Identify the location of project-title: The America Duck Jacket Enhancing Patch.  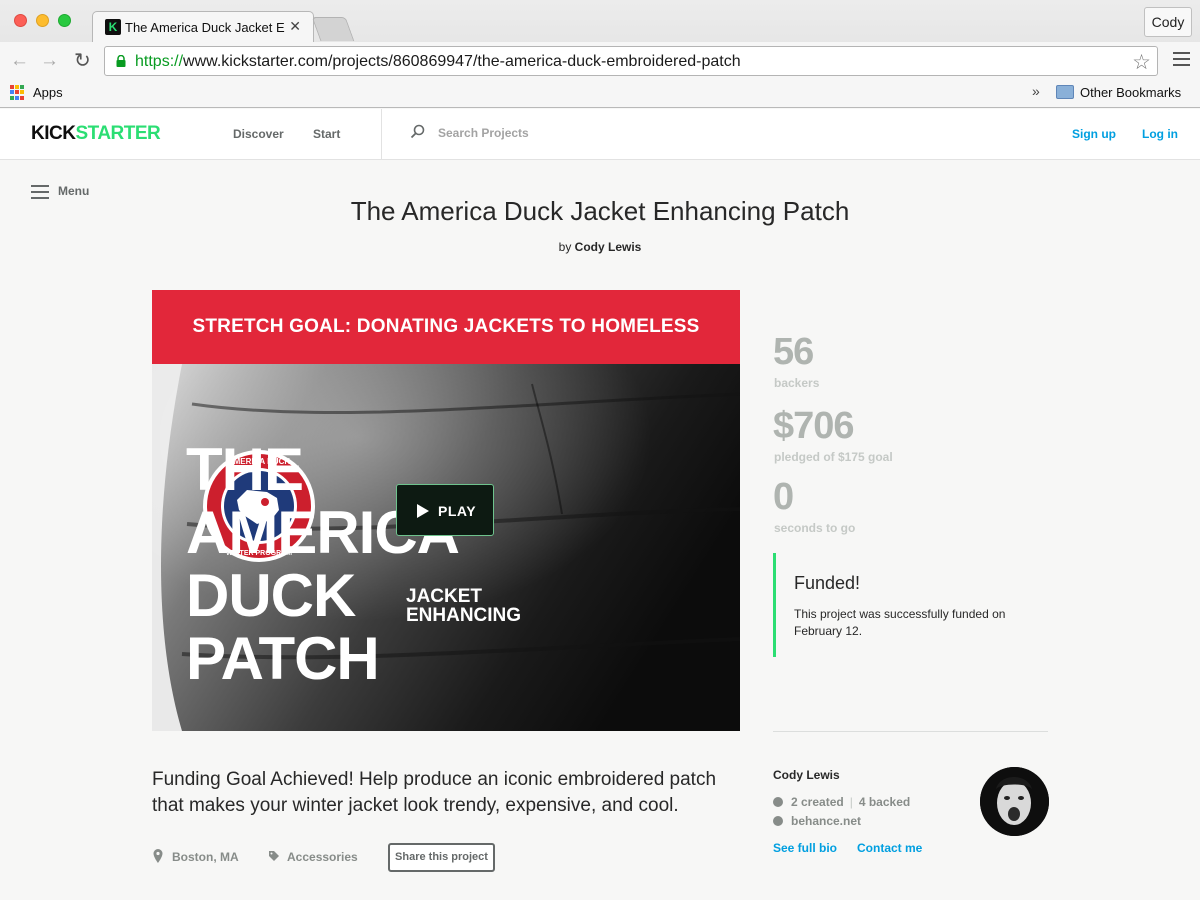
(600, 211).